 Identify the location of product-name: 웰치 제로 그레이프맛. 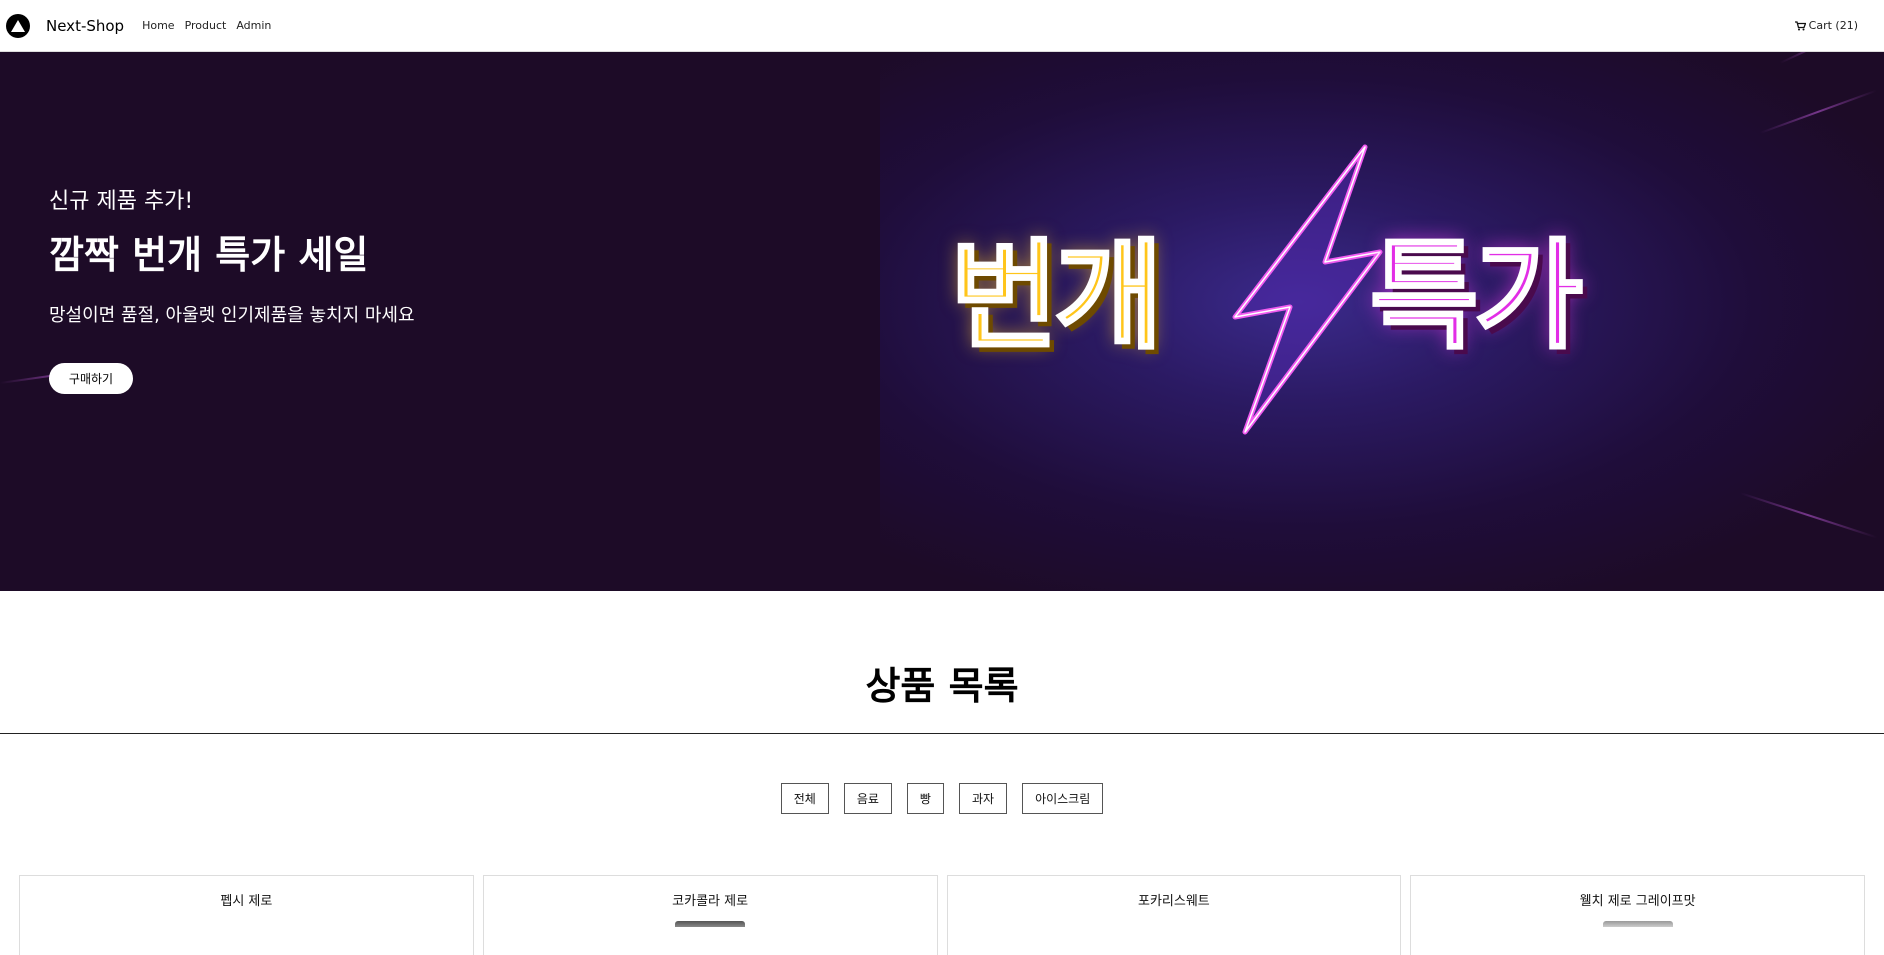
(1637, 901).